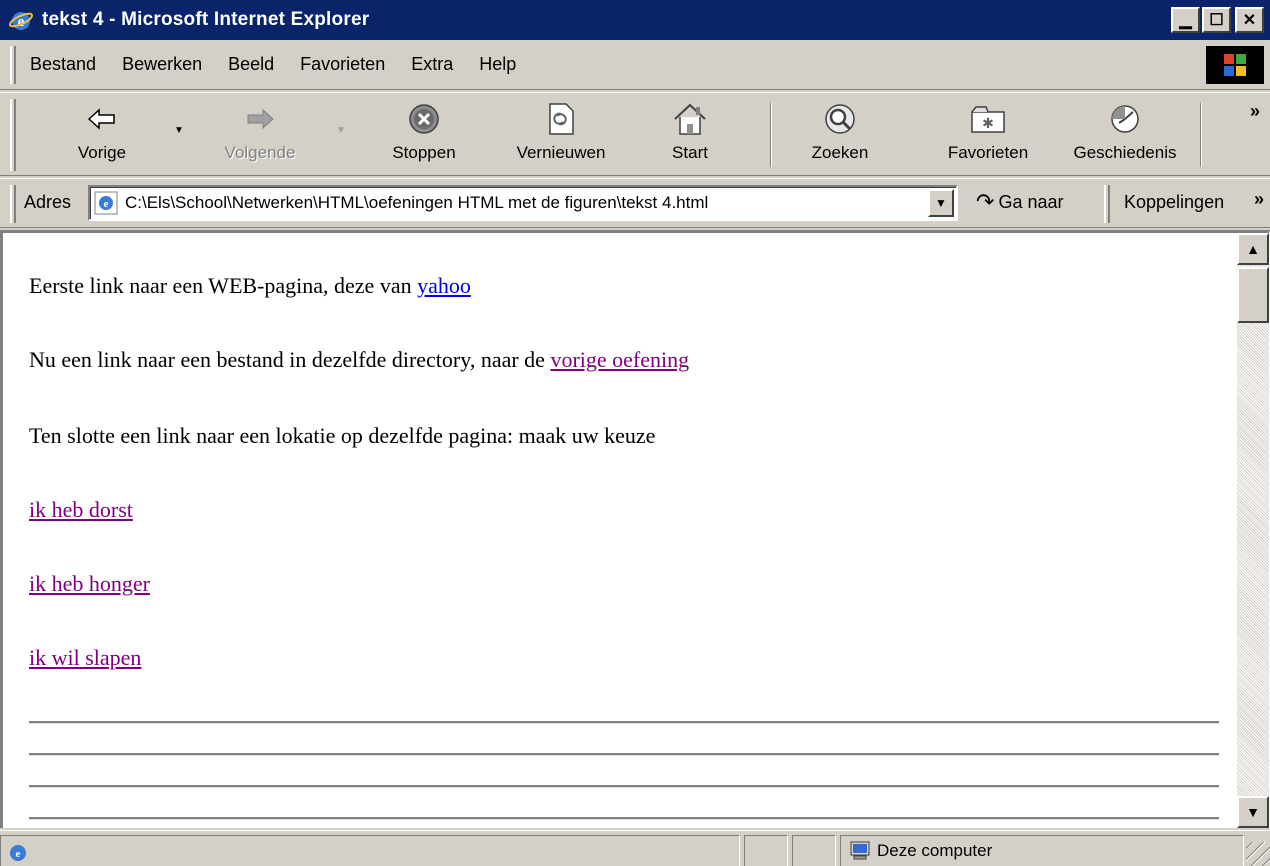 Image resolution: width=1270 pixels, height=866 pixels. Describe the element at coordinates (85, 657) in the screenshot. I see `link-ik-wil-slapen: ik wil slapen` at that location.